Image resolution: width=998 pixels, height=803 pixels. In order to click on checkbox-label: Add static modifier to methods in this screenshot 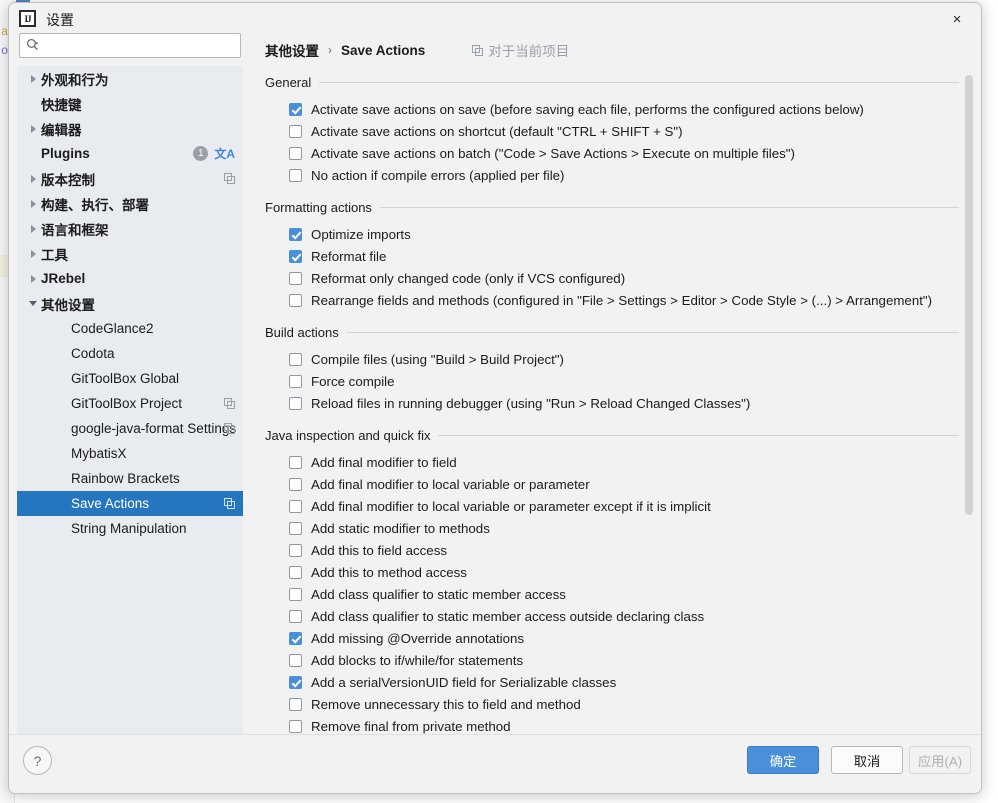, I will do `click(400, 528)`.